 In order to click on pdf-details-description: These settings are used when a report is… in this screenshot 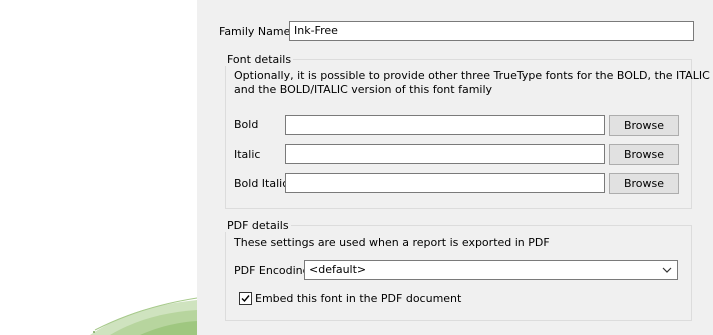, I will do `click(392, 242)`.